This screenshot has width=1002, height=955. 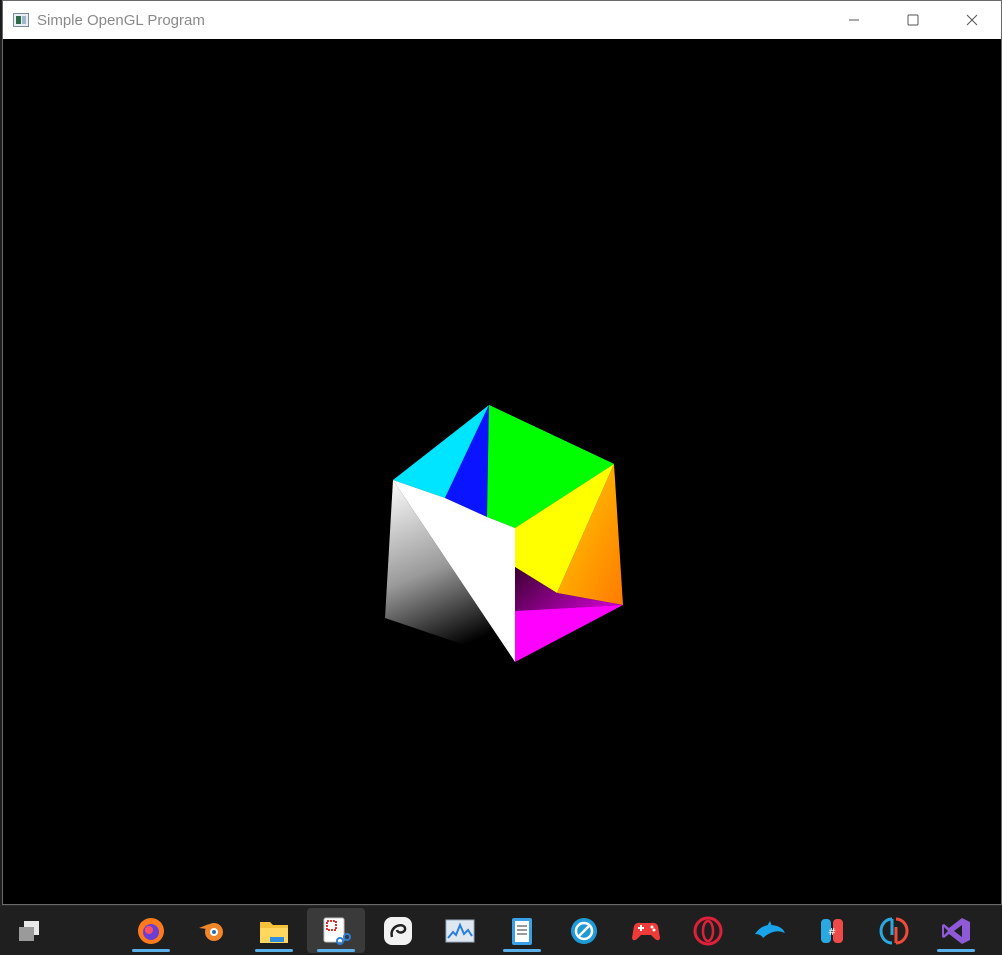 I want to click on taskbar-browser, so click(x=584, y=930).